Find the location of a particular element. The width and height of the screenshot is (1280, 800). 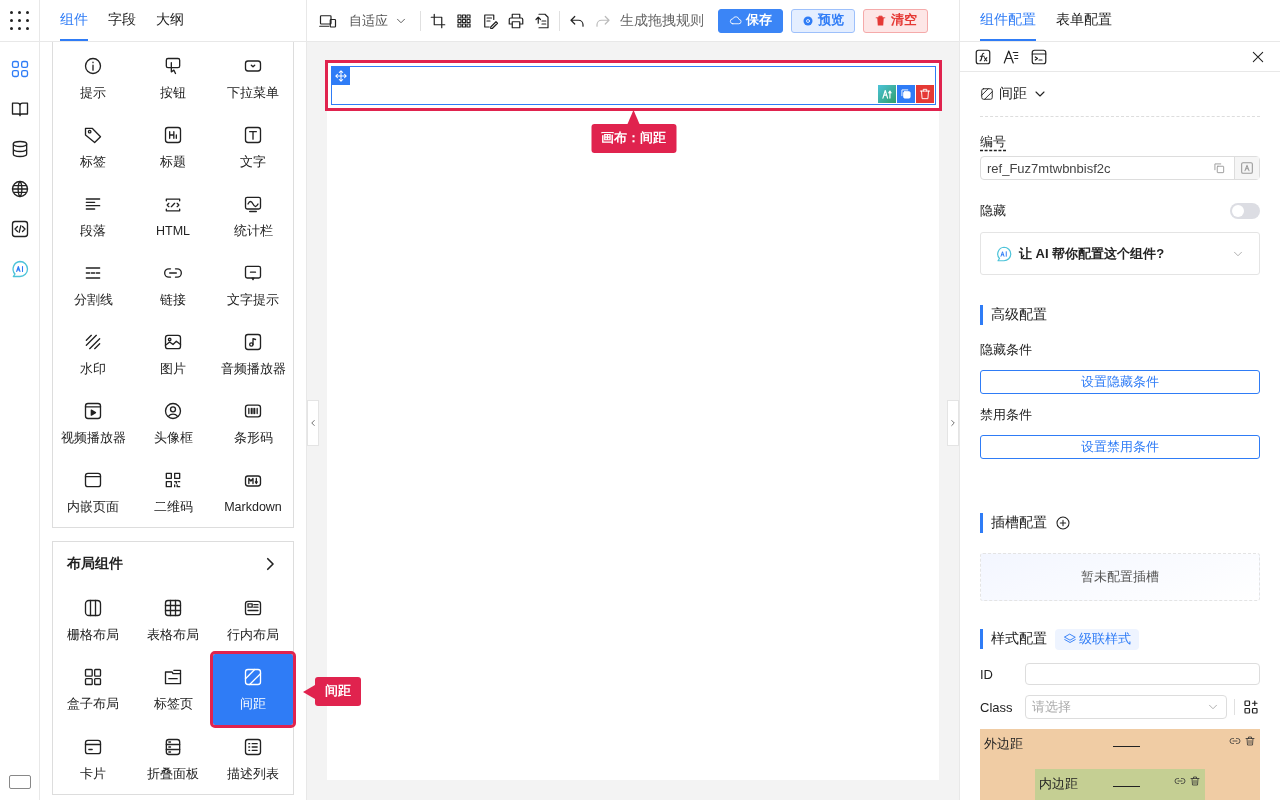

component-item: 表格布局 is located at coordinates (173, 620).